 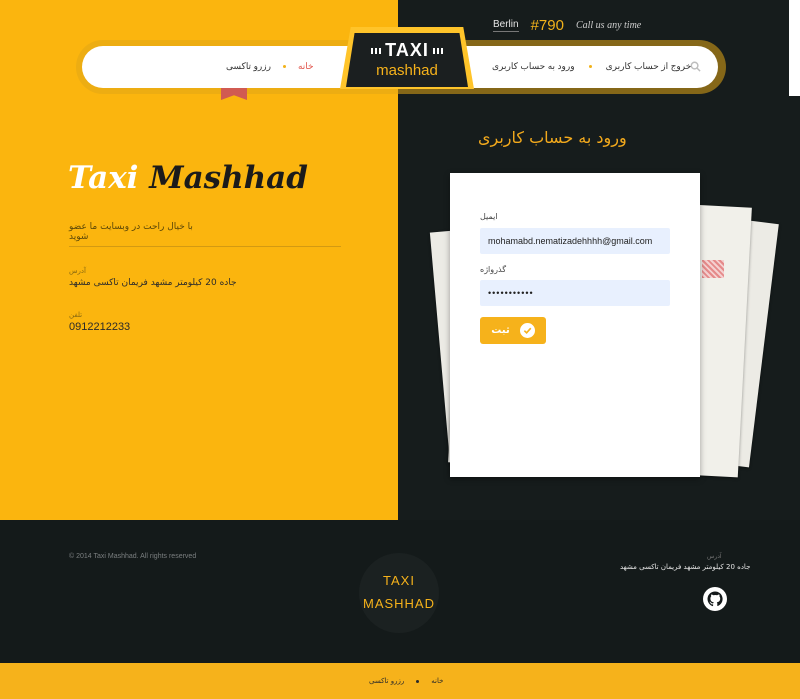 What do you see at coordinates (248, 66) in the screenshot?
I see `nav-reserve-link: رزرو تاکسی` at bounding box center [248, 66].